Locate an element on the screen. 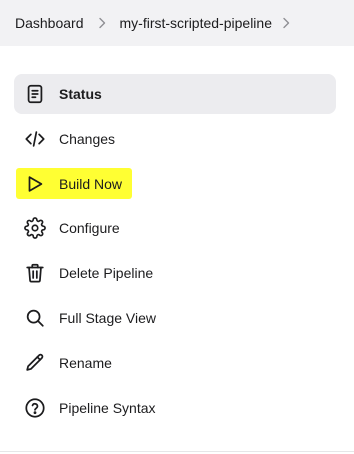 This screenshot has height=454, width=354. menu-item-pipeline-syntax: Pipeline Syntax is located at coordinates (175, 408).